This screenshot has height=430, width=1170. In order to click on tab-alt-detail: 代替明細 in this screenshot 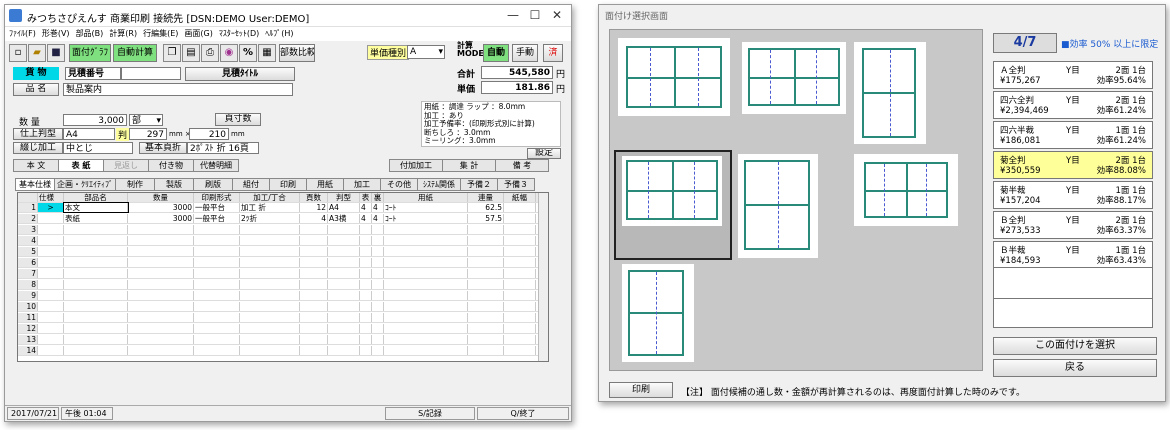, I will do `click(216, 165)`.